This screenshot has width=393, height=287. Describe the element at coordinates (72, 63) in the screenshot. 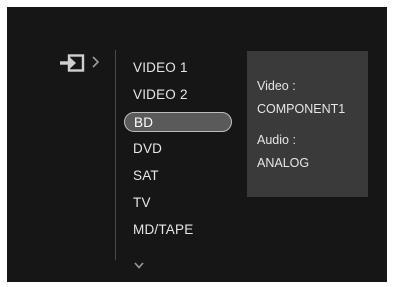

I see `input-source-icon` at that location.